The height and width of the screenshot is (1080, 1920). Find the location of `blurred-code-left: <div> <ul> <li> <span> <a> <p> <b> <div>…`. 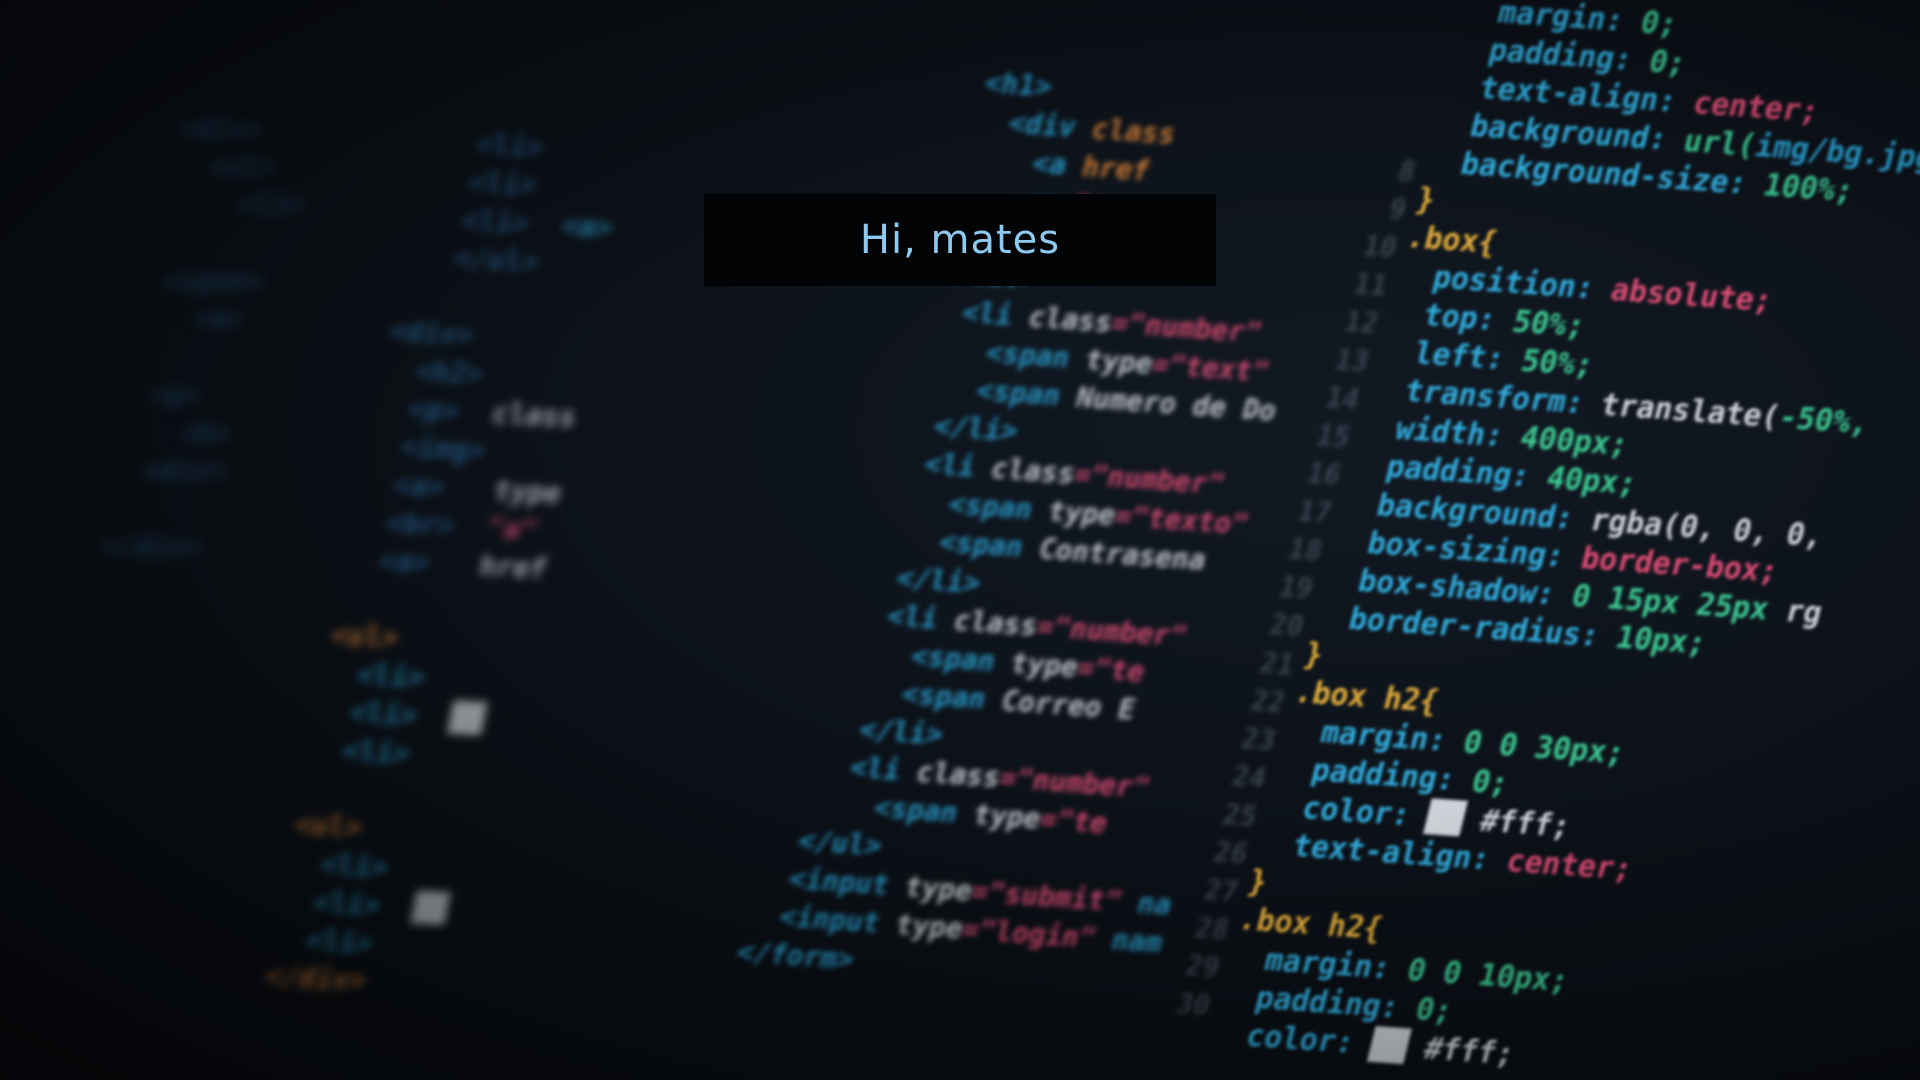

blurred-code-left: <div> <ul> <li> <span> <a> <p> <b> <div>… is located at coordinates (195, 337).